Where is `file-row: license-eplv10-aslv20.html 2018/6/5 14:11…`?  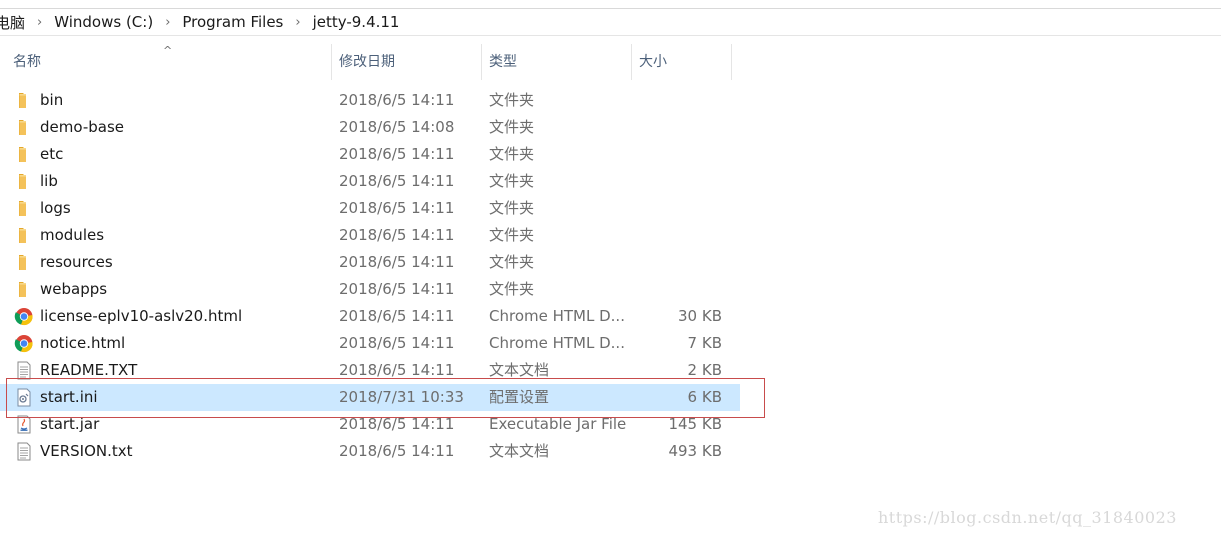
file-row: license-eplv10-aslv20.html 2018/6/5 14:11… is located at coordinates (370, 316).